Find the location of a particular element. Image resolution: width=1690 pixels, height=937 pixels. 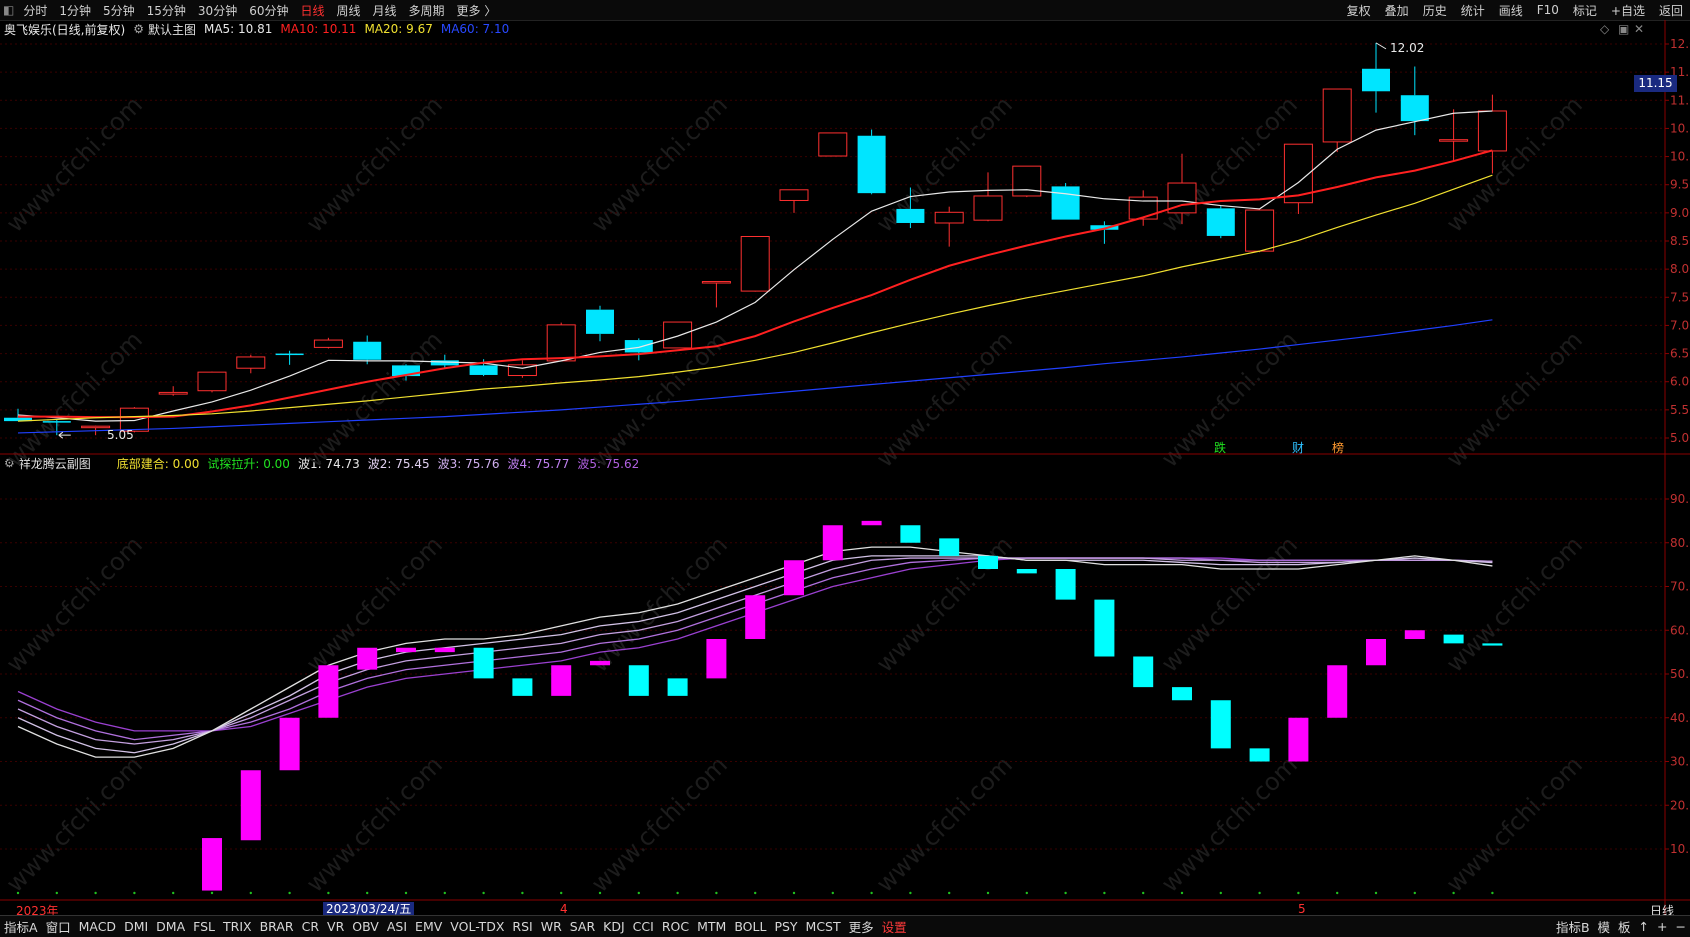

period-tab-15min: 15分钟 is located at coordinates (166, 10).